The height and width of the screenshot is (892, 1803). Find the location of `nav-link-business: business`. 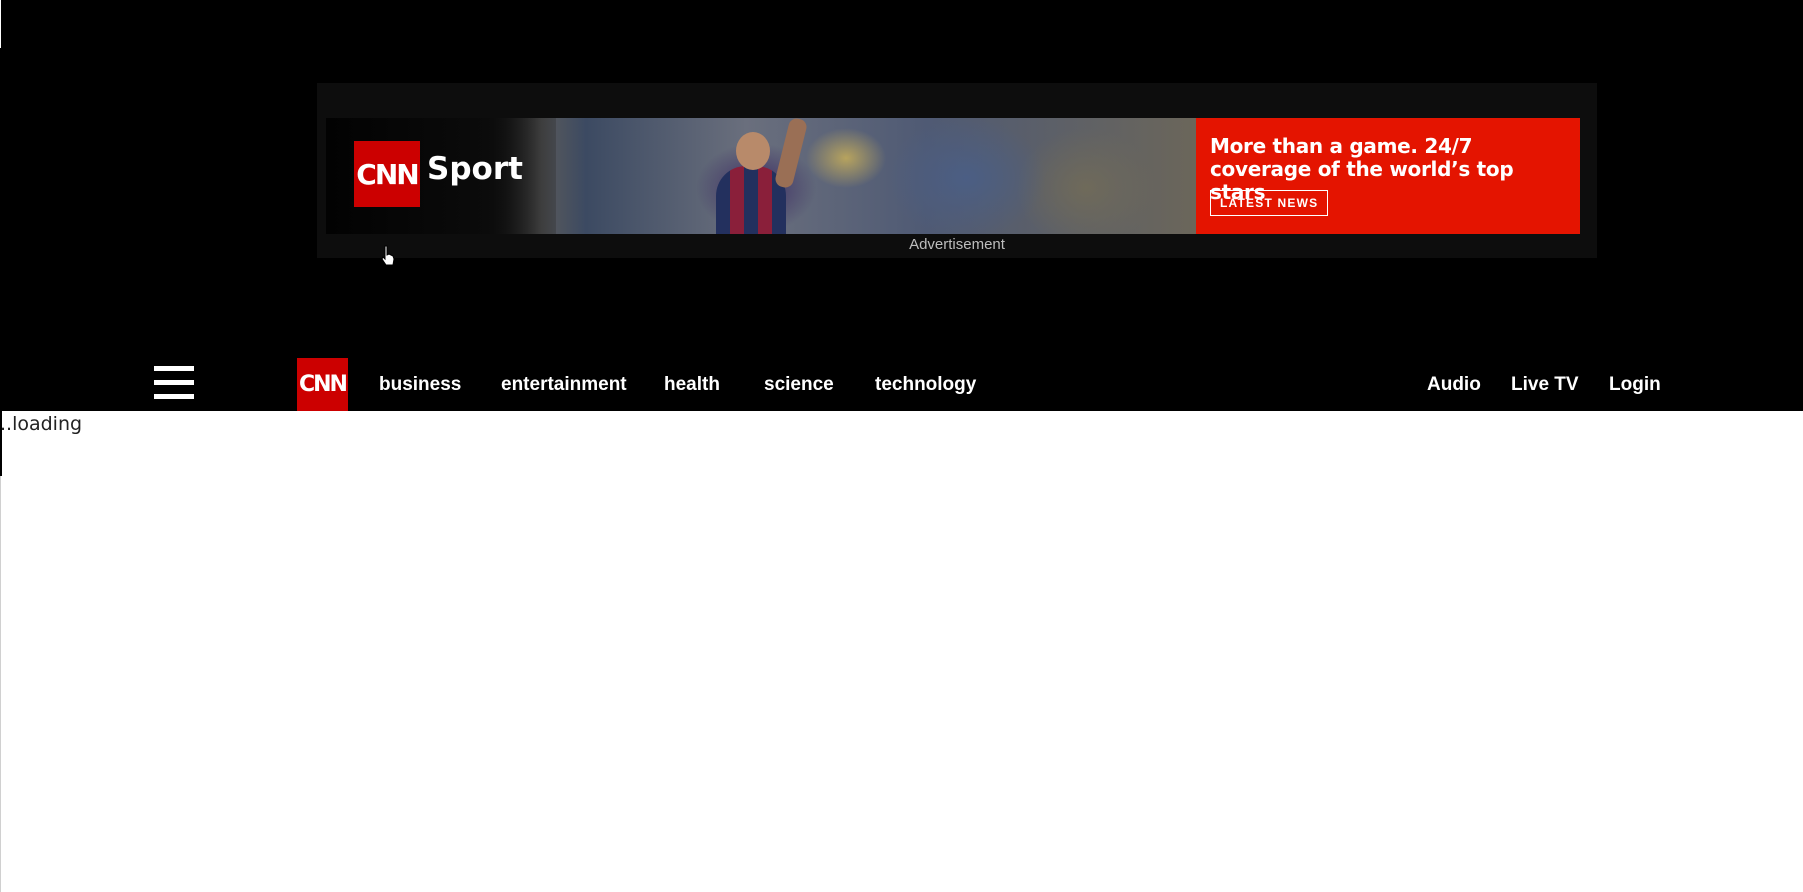

nav-link-business: business is located at coordinates (420, 385).